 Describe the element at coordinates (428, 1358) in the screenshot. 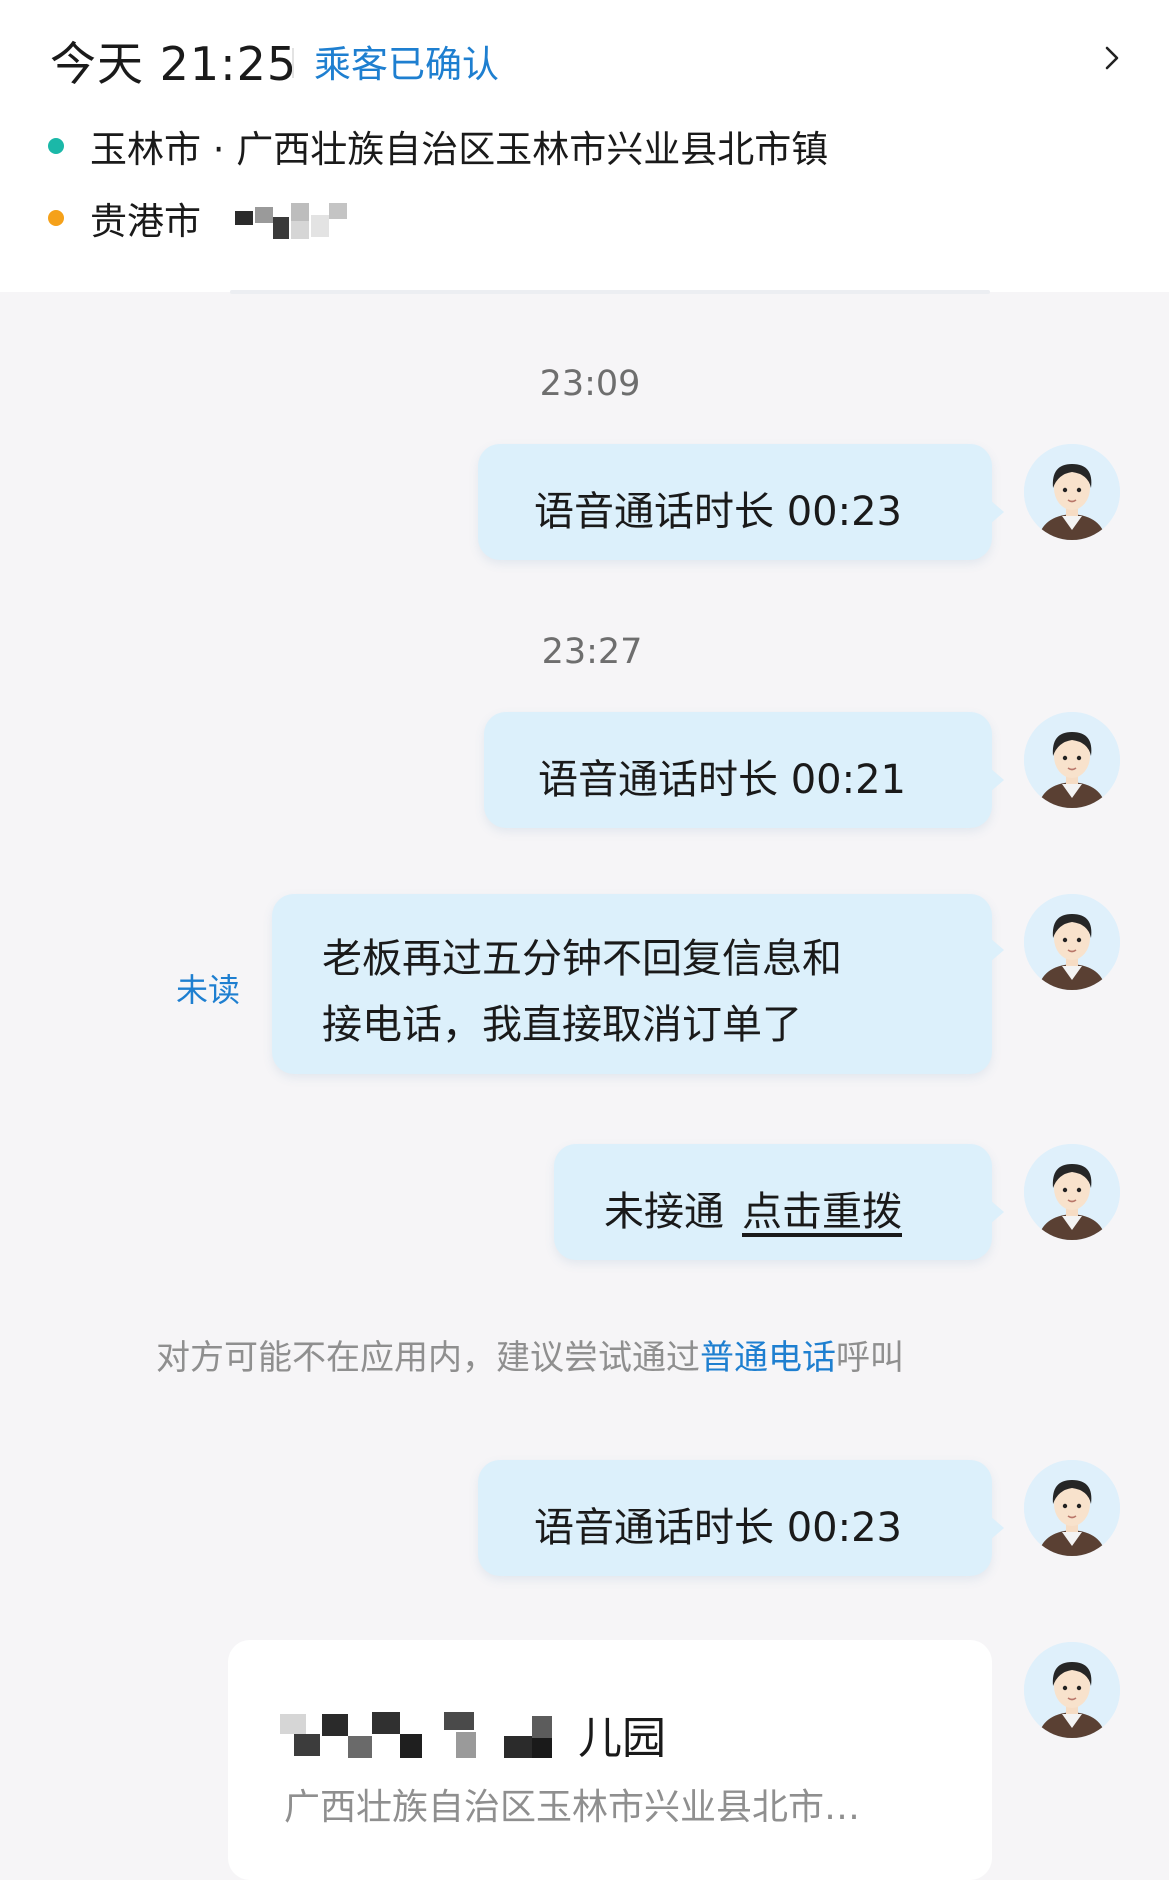

I see `notice-text: 对方可能不在应用内，建议尝试通过` at that location.